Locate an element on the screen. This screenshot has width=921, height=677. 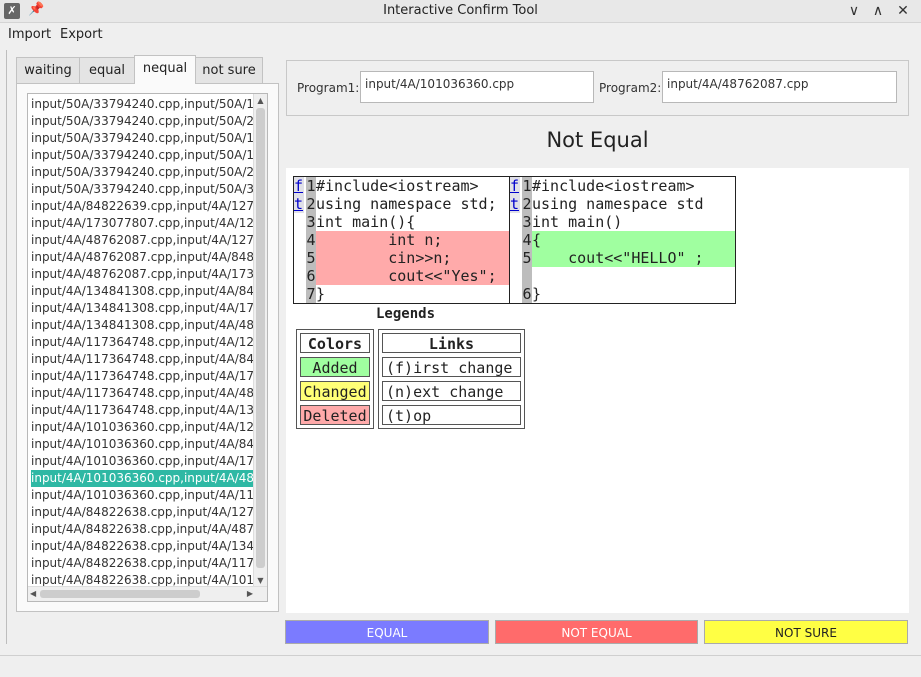
list-item: input/50A/33794240.cpp,input/50A/21508 is located at coordinates (142, 121).